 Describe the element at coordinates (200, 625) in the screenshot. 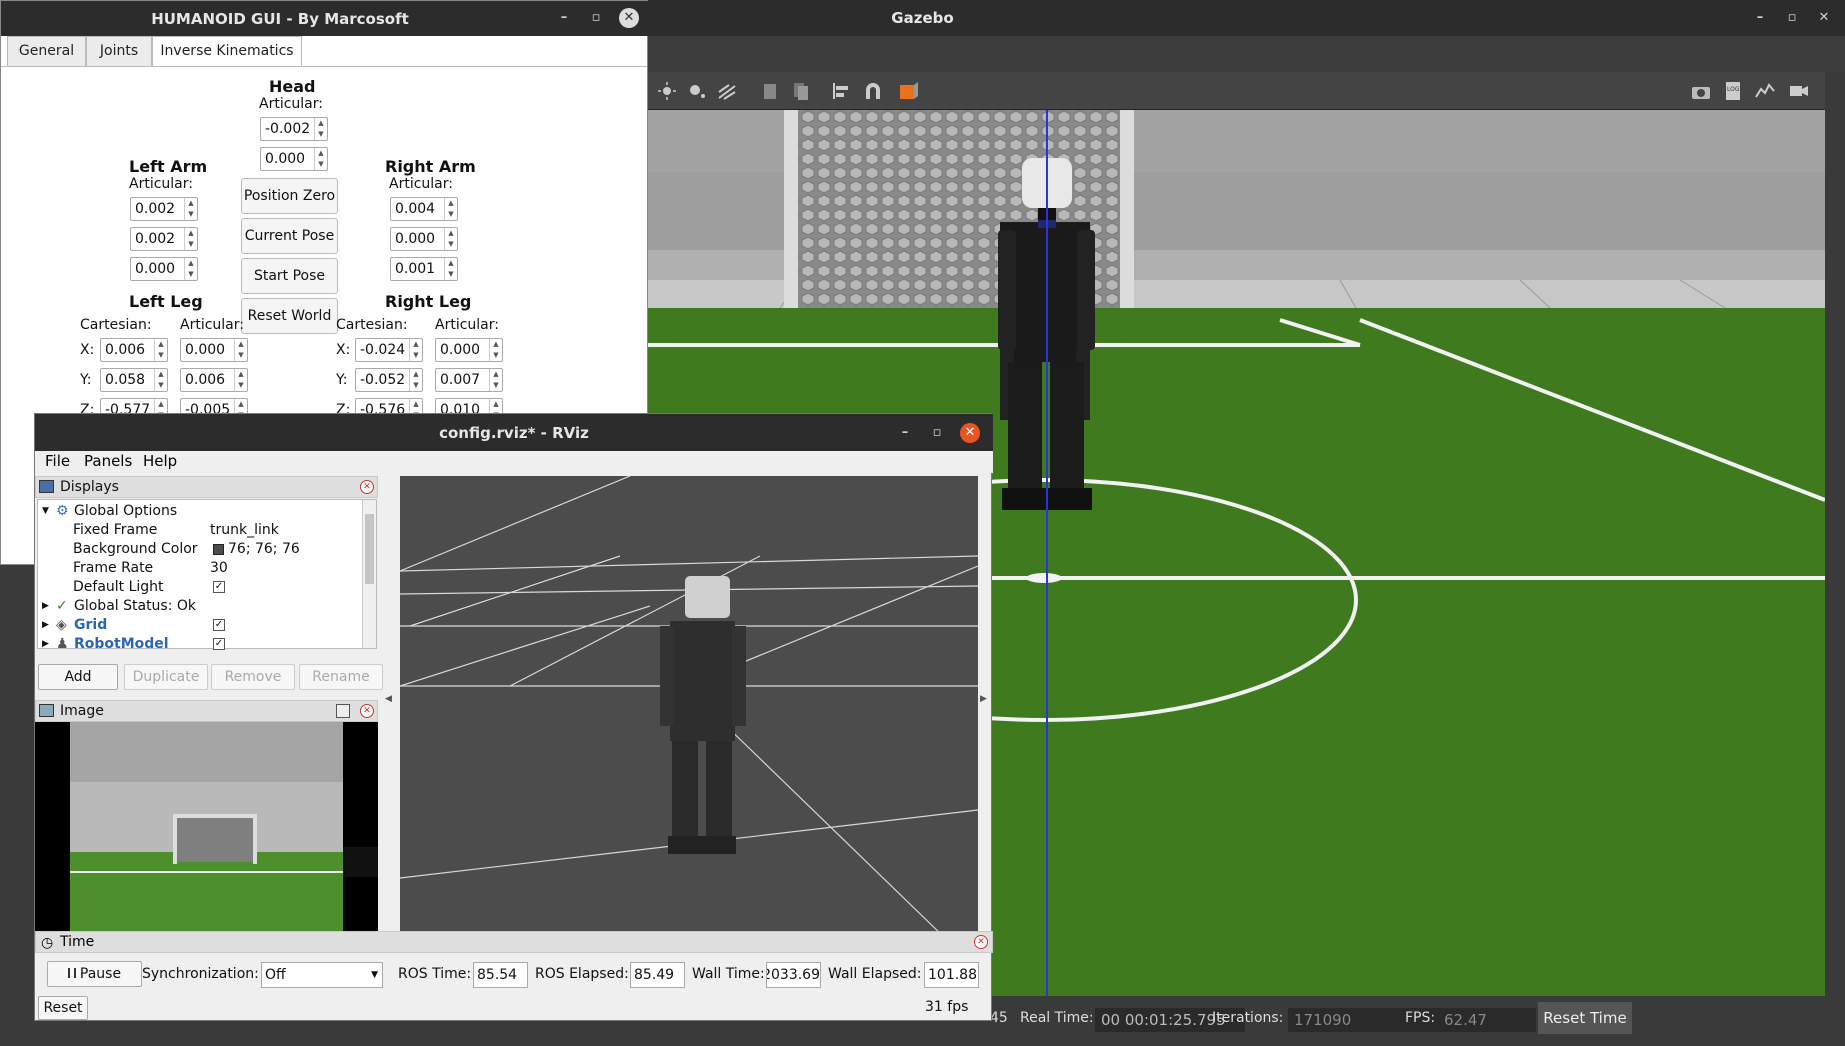

I see `tree-row-grid: ▶ ◈ Grid ✓` at that location.